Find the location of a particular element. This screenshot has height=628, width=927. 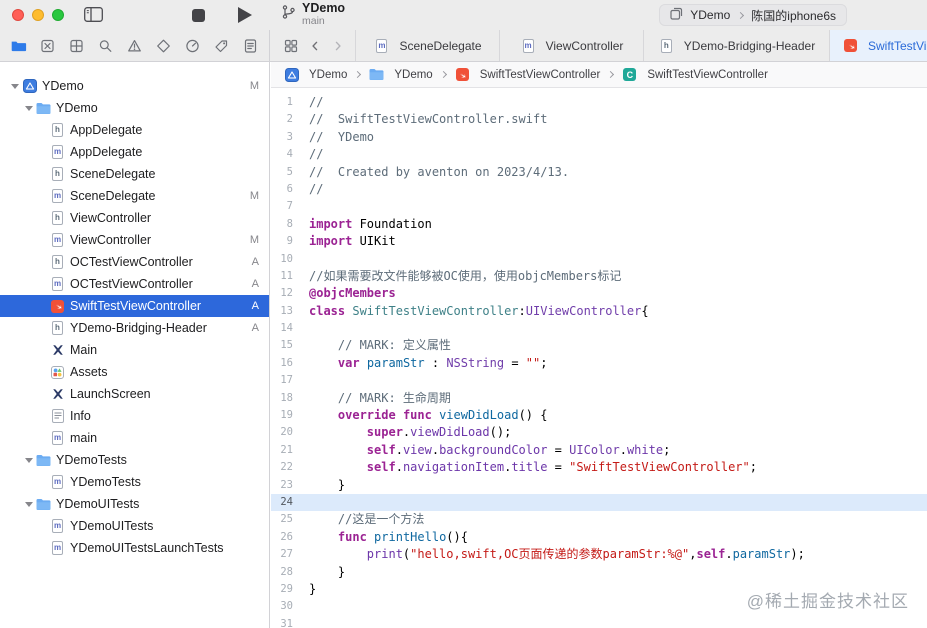

line-number: 1 is located at coordinates (290, 102).